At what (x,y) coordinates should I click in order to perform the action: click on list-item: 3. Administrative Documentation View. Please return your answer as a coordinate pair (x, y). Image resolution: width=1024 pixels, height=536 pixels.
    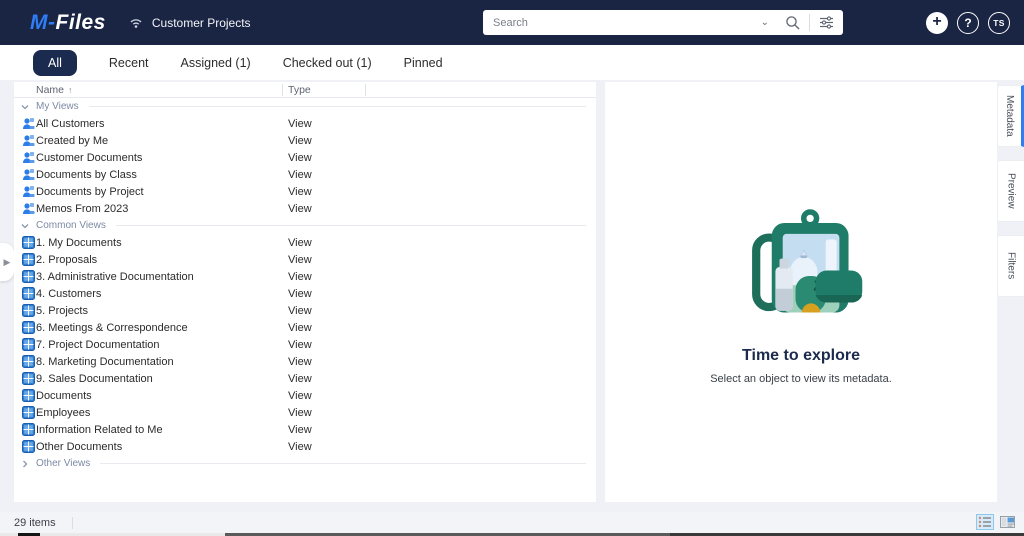
    Looking at the image, I should click on (305, 276).